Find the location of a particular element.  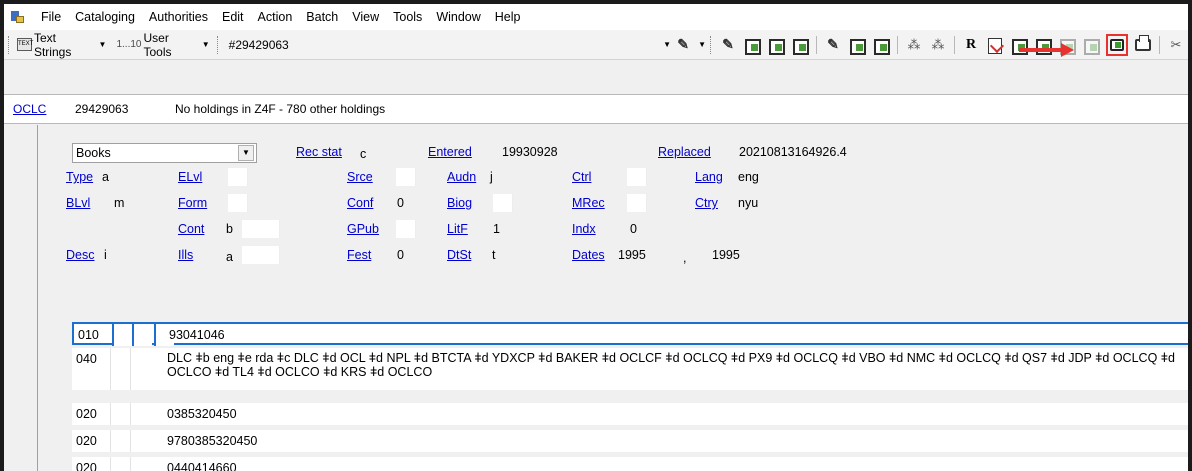

lang-value: eng is located at coordinates (748, 177).